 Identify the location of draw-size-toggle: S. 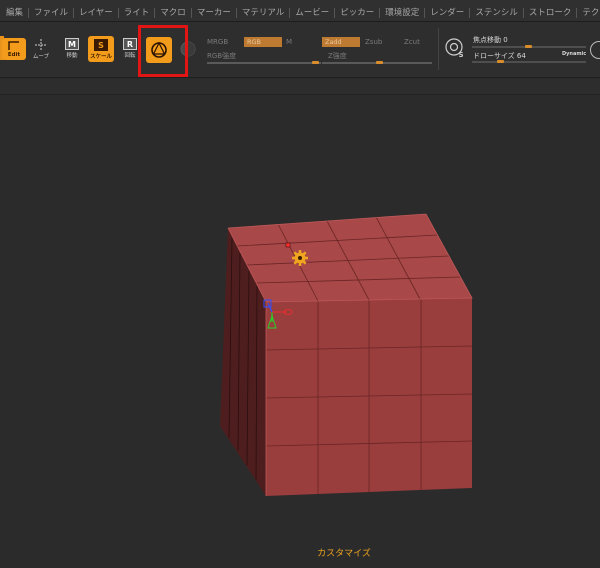
(455, 48).